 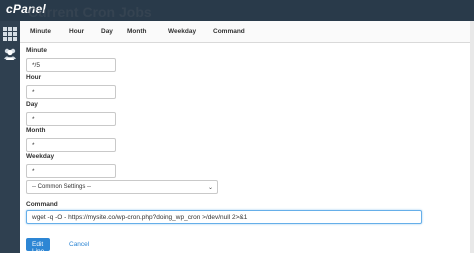 I want to click on page-scrollbar, so click(x=472, y=137).